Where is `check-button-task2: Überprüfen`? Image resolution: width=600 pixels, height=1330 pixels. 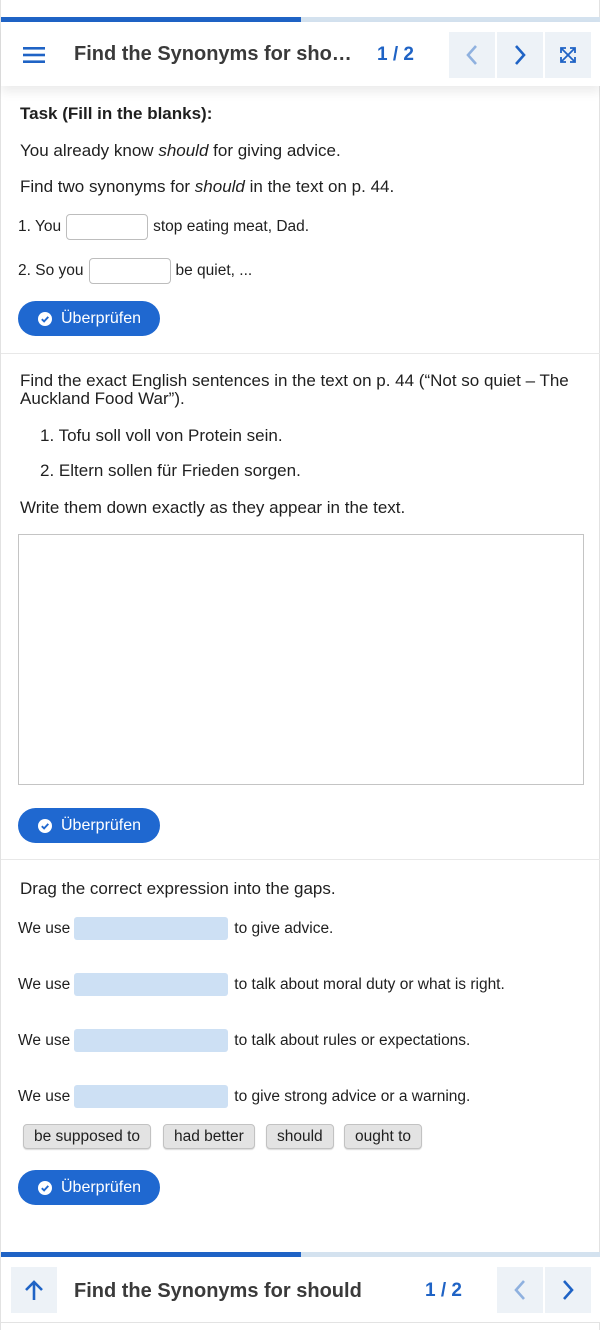
check-button-task2: Überprüfen is located at coordinates (89, 825).